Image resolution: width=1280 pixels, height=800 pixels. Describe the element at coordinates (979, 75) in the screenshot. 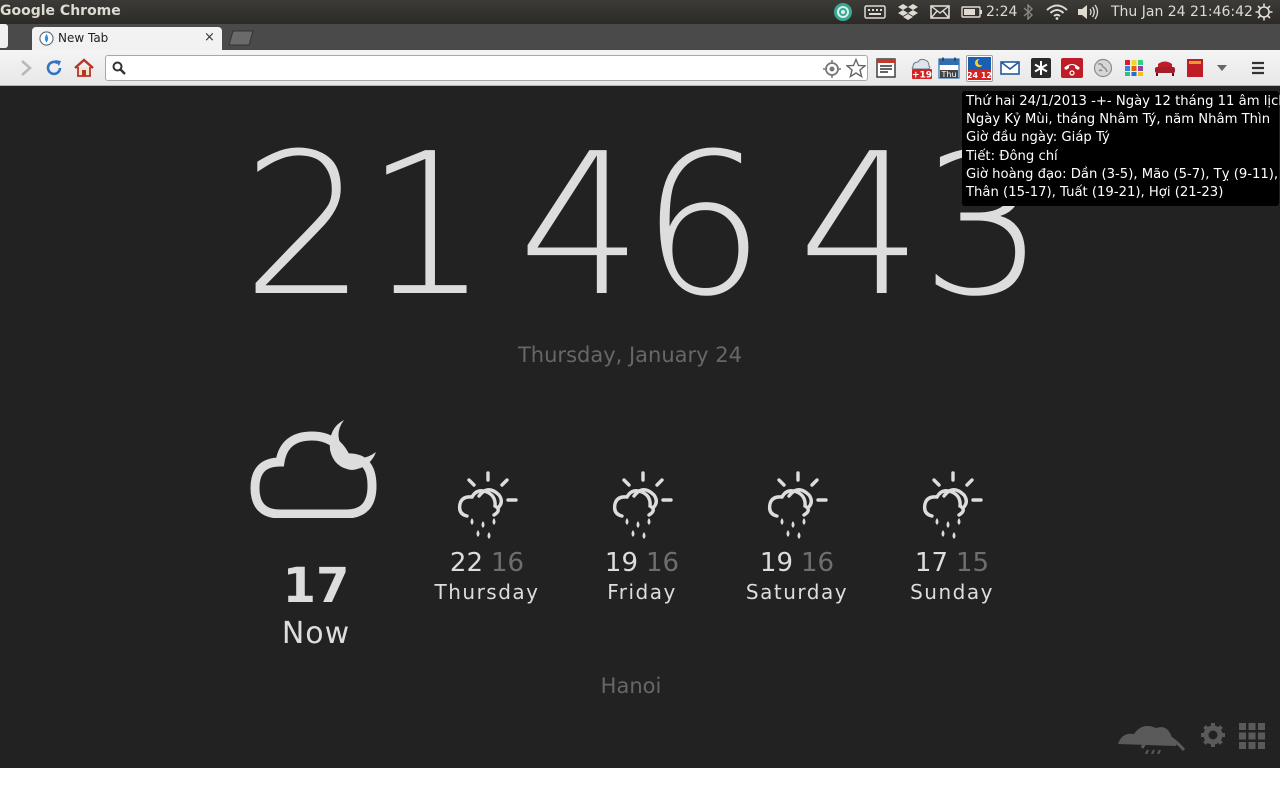

I see `lunar-badge-text: 24 12` at that location.